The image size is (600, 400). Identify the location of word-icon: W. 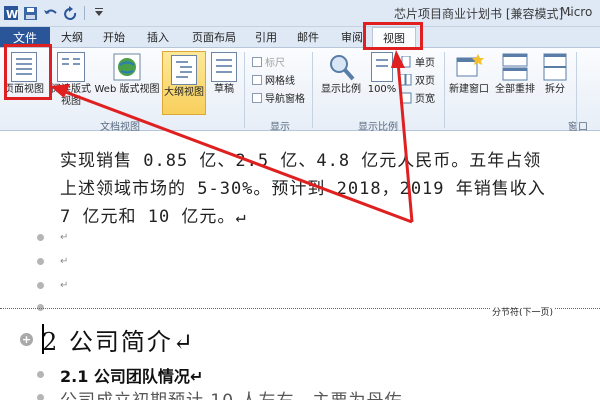
(10, 13).